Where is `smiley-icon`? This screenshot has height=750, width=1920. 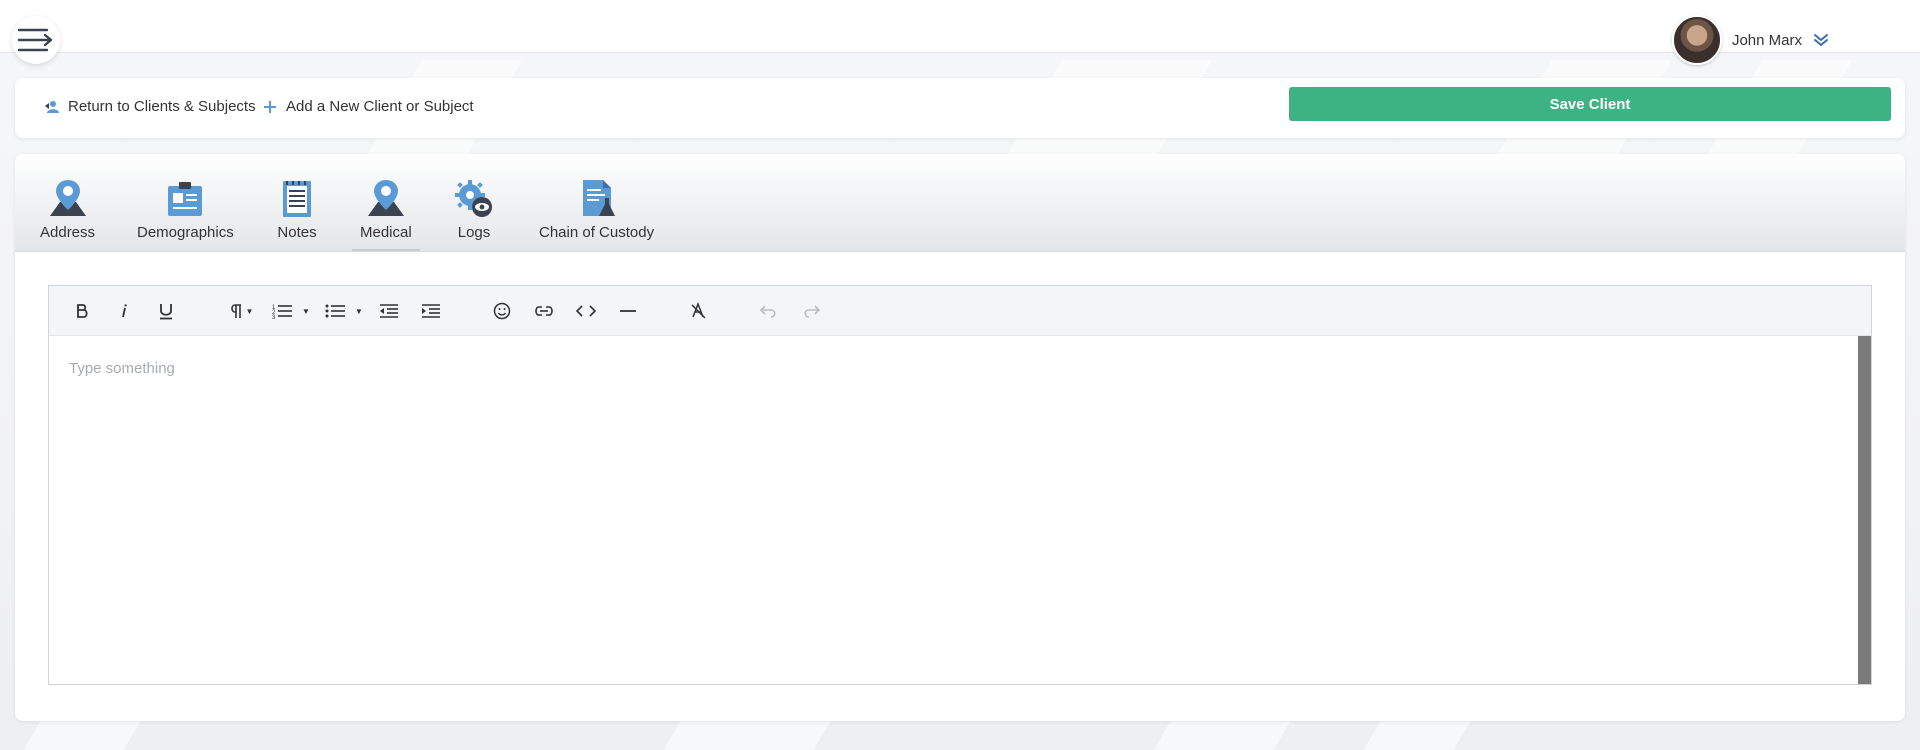
smiley-icon is located at coordinates (502, 311).